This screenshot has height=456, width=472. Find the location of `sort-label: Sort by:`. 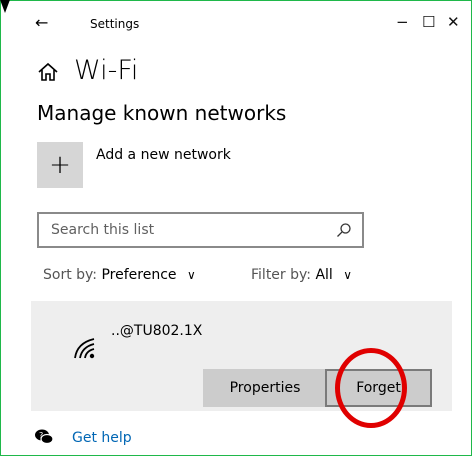

sort-label: Sort by: is located at coordinates (70, 275).